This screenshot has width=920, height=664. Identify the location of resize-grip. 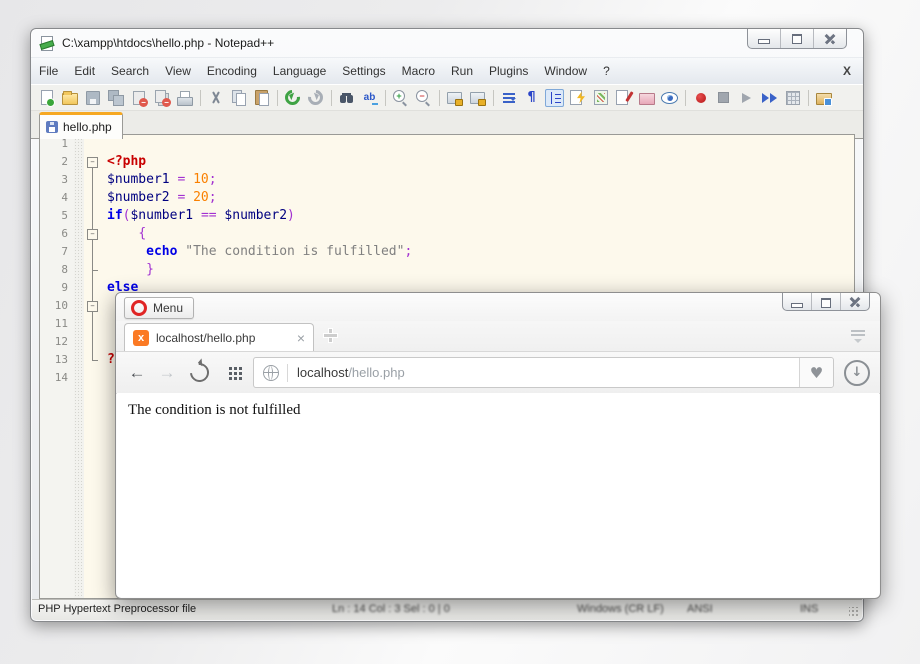
(854, 612).